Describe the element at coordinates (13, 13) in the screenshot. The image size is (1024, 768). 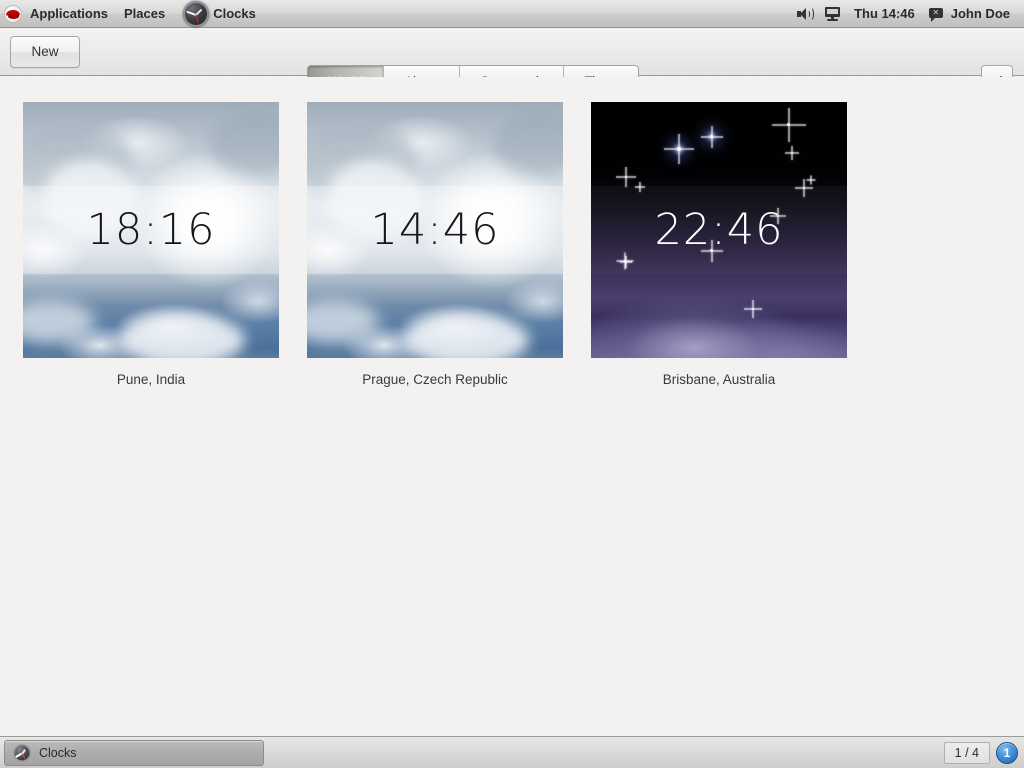
I see `redhat-logo-icon` at that location.